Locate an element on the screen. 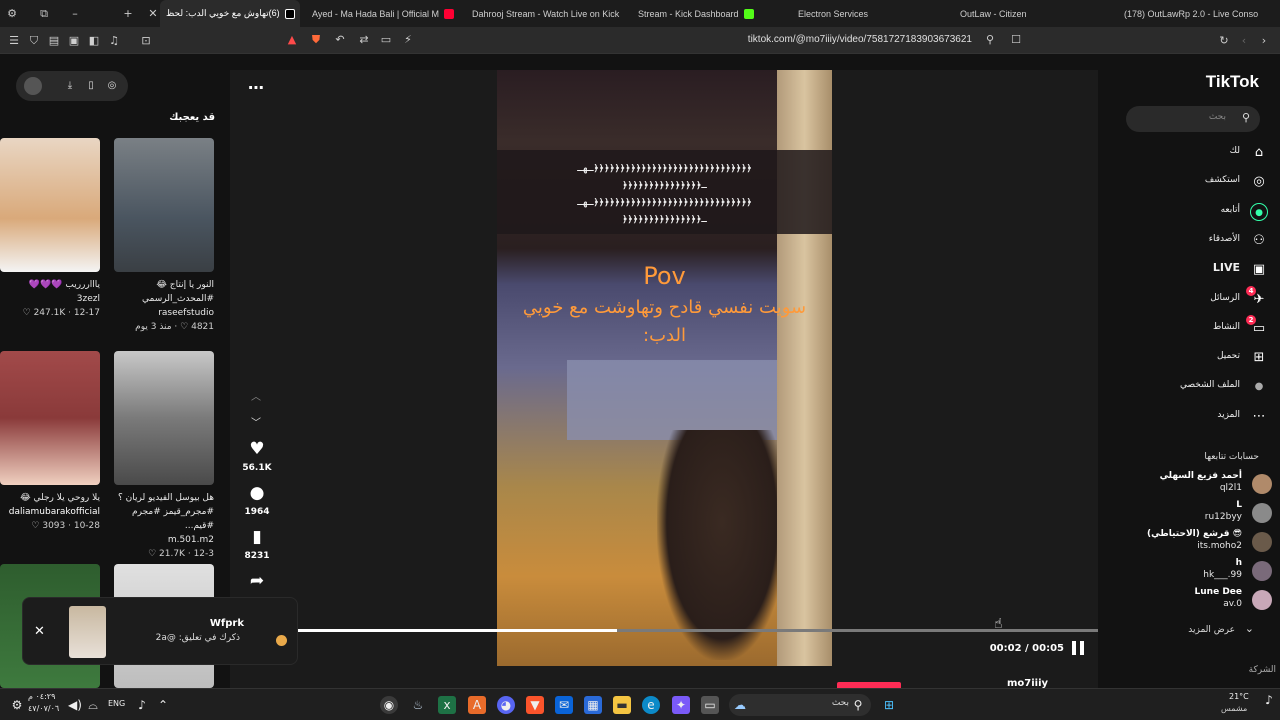  chevron-down-icon: ﹀ is located at coordinates (256, 421).